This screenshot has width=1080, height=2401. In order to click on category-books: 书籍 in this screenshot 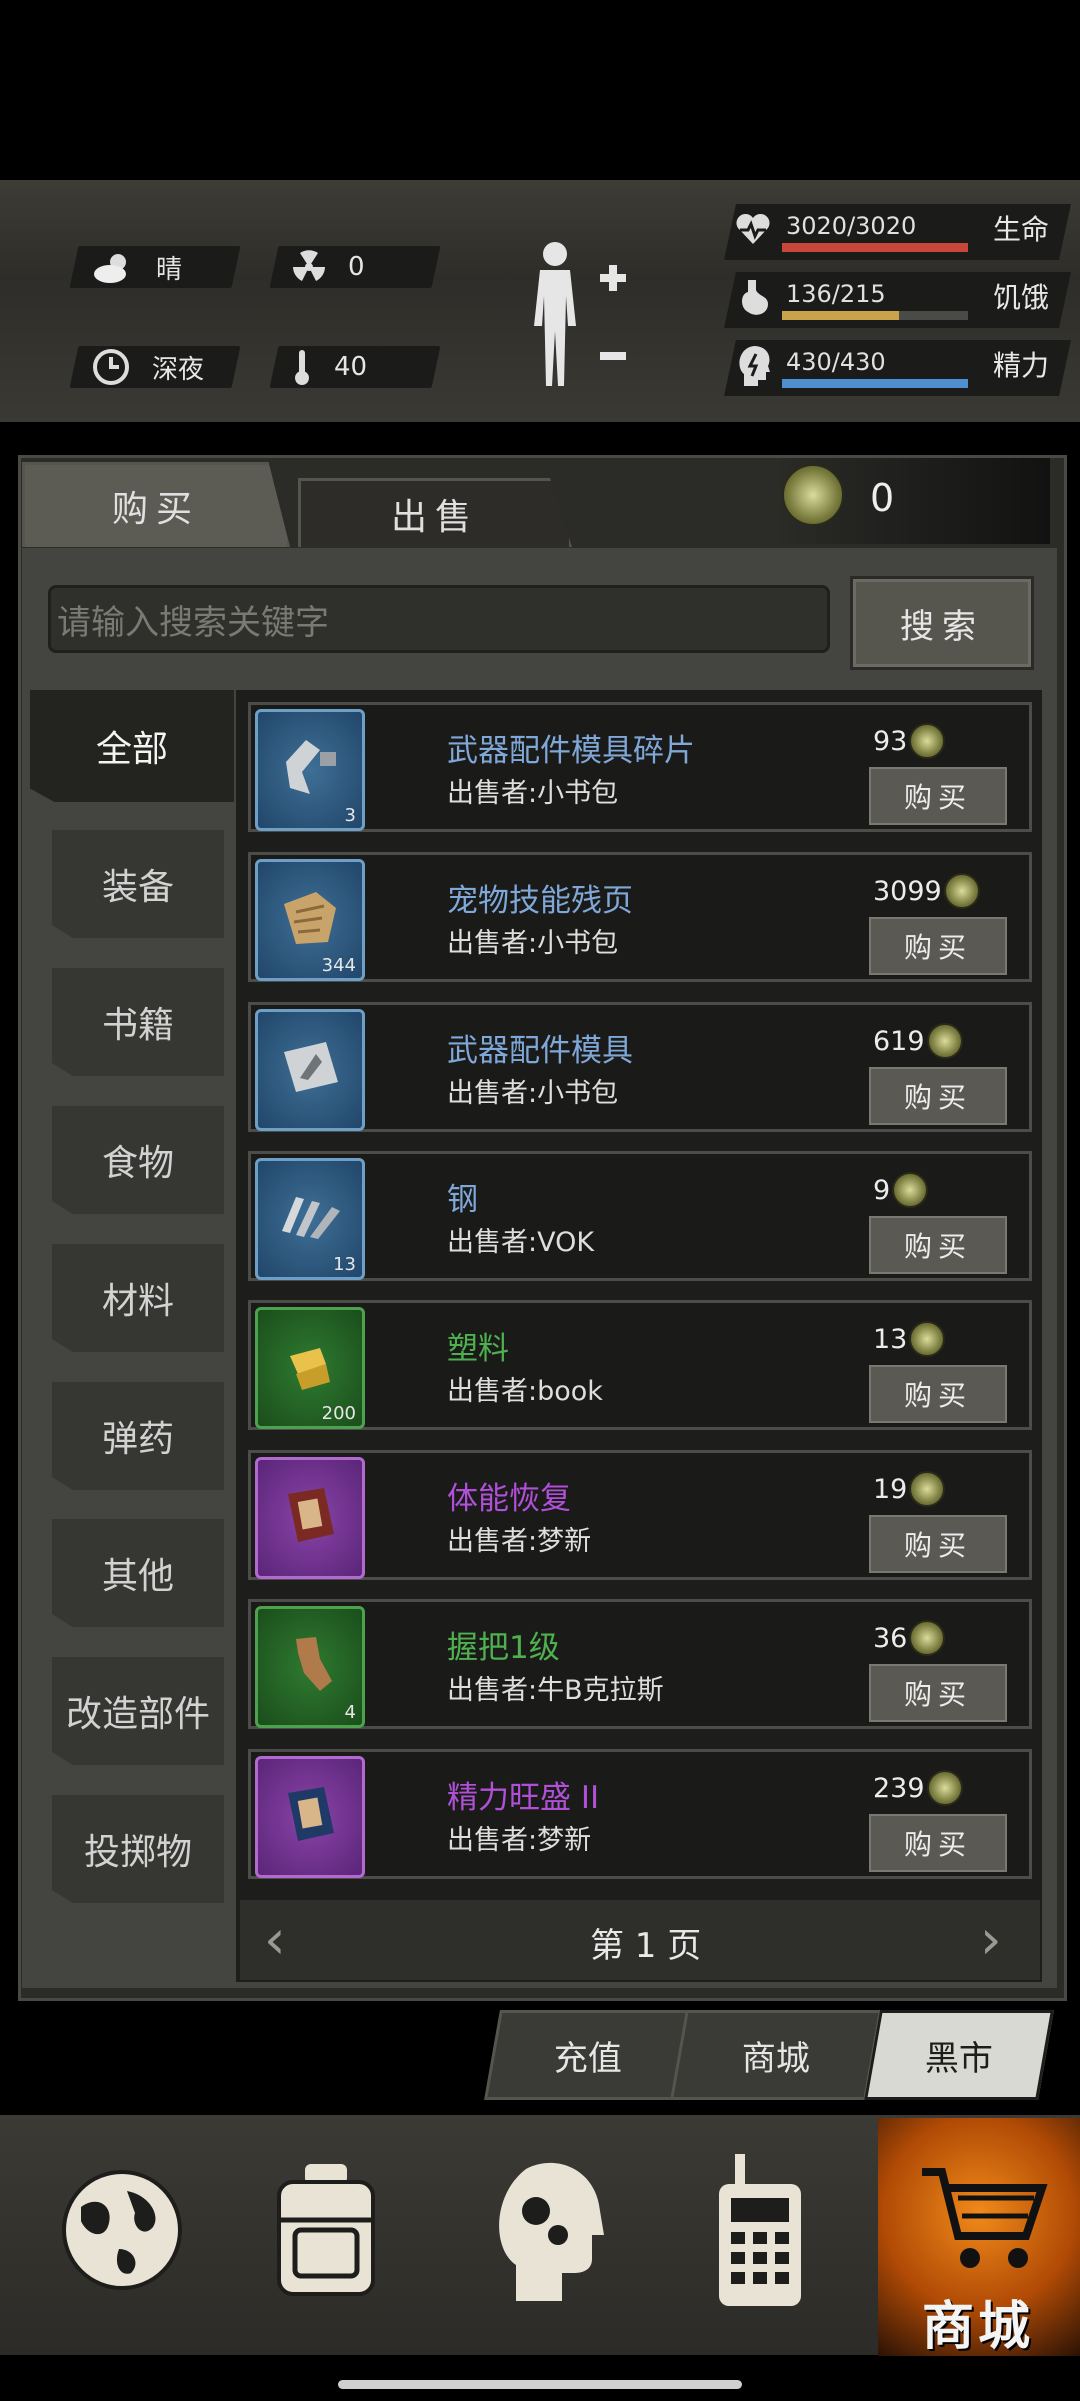, I will do `click(138, 1022)`.